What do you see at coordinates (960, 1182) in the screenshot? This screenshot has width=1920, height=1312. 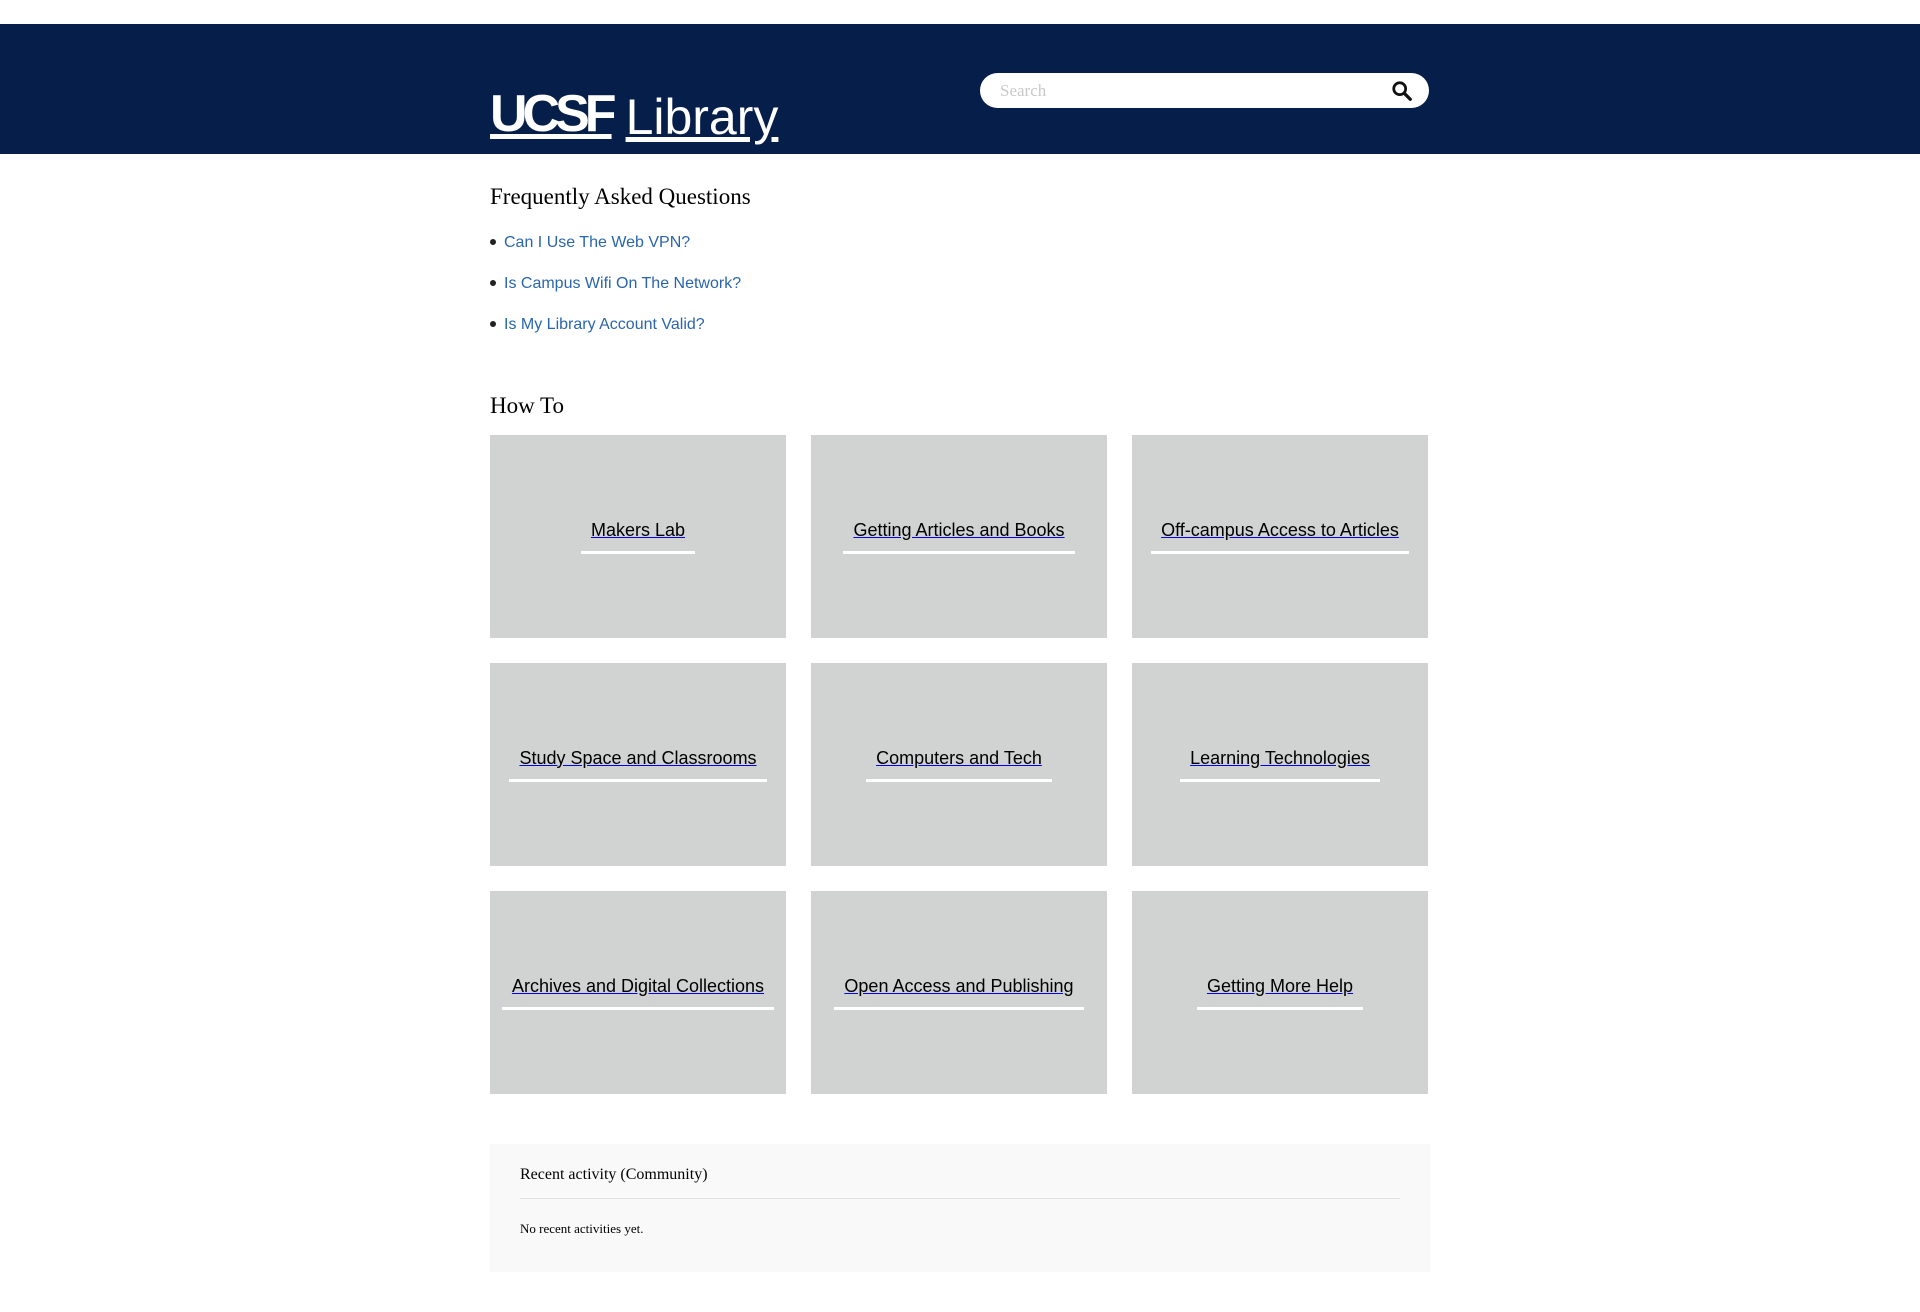 I see `recent-activity-title: Recent activity (Community)` at bounding box center [960, 1182].